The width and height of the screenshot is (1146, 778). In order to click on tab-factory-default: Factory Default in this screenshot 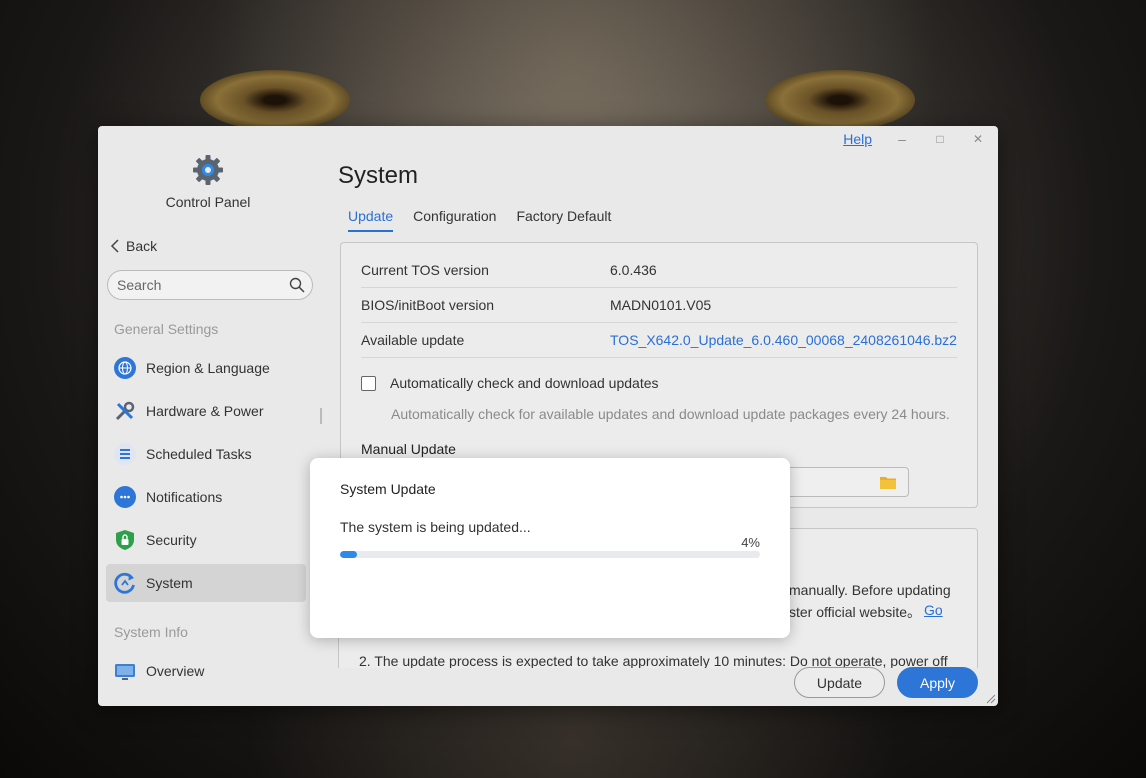, I will do `click(563, 220)`.